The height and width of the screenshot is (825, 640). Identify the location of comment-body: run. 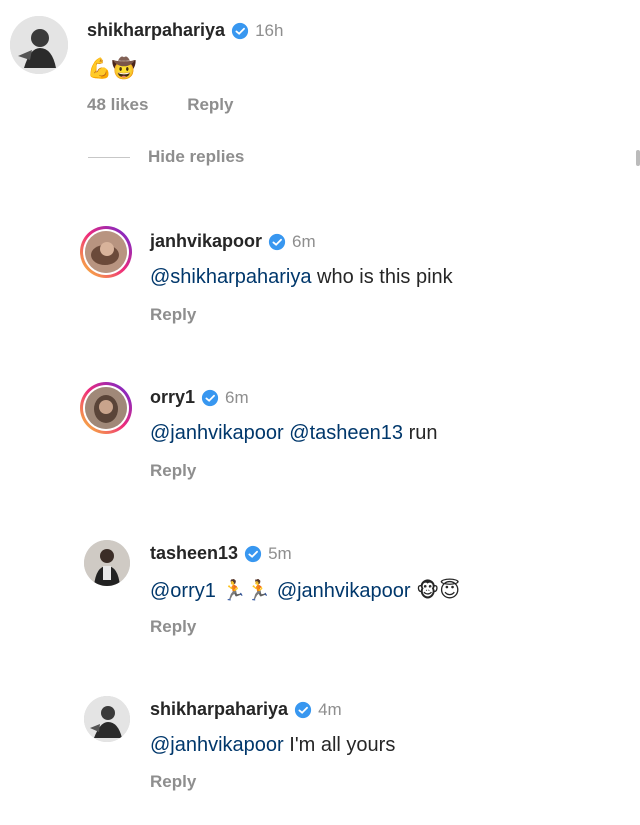
(420, 433).